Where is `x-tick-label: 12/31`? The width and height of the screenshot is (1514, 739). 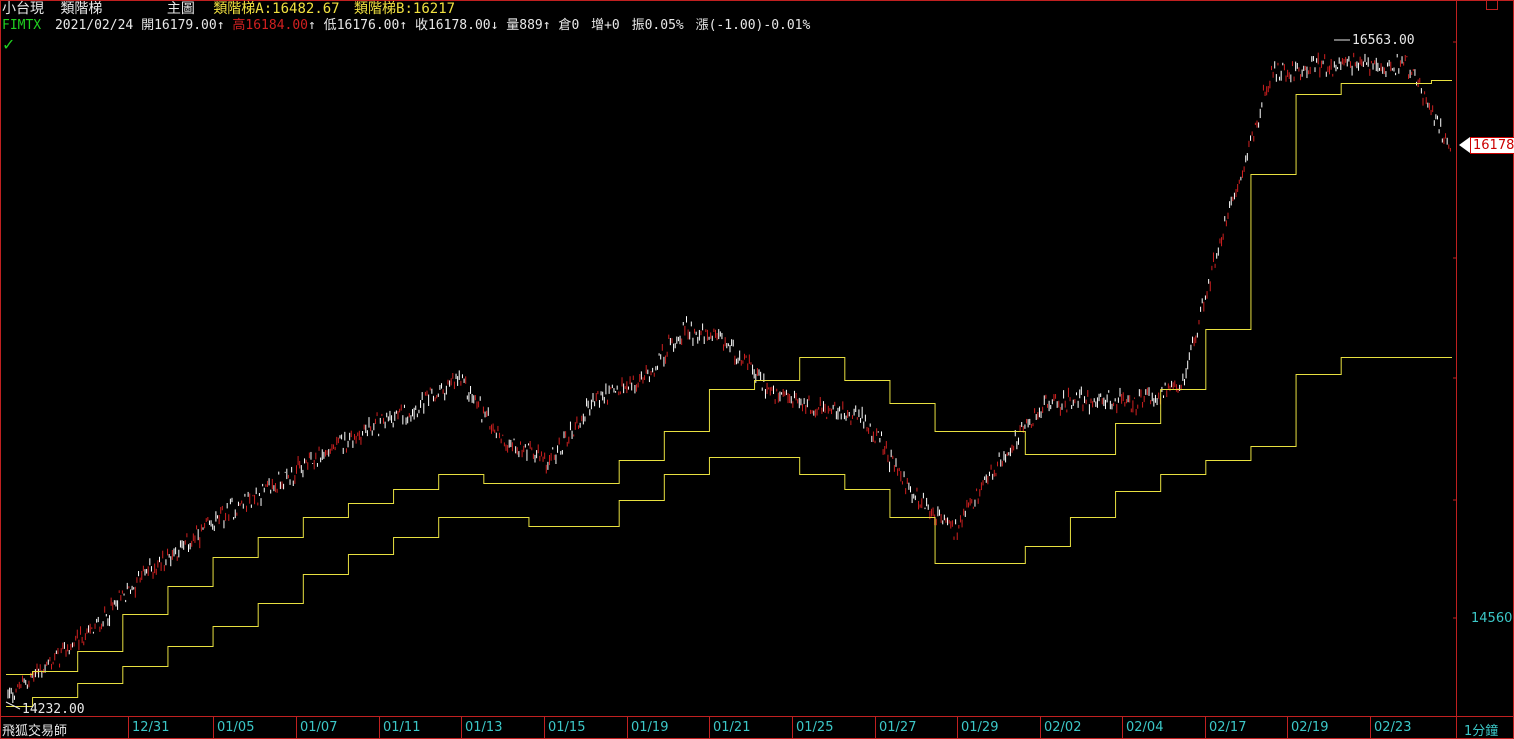 x-tick-label: 12/31 is located at coordinates (151, 727).